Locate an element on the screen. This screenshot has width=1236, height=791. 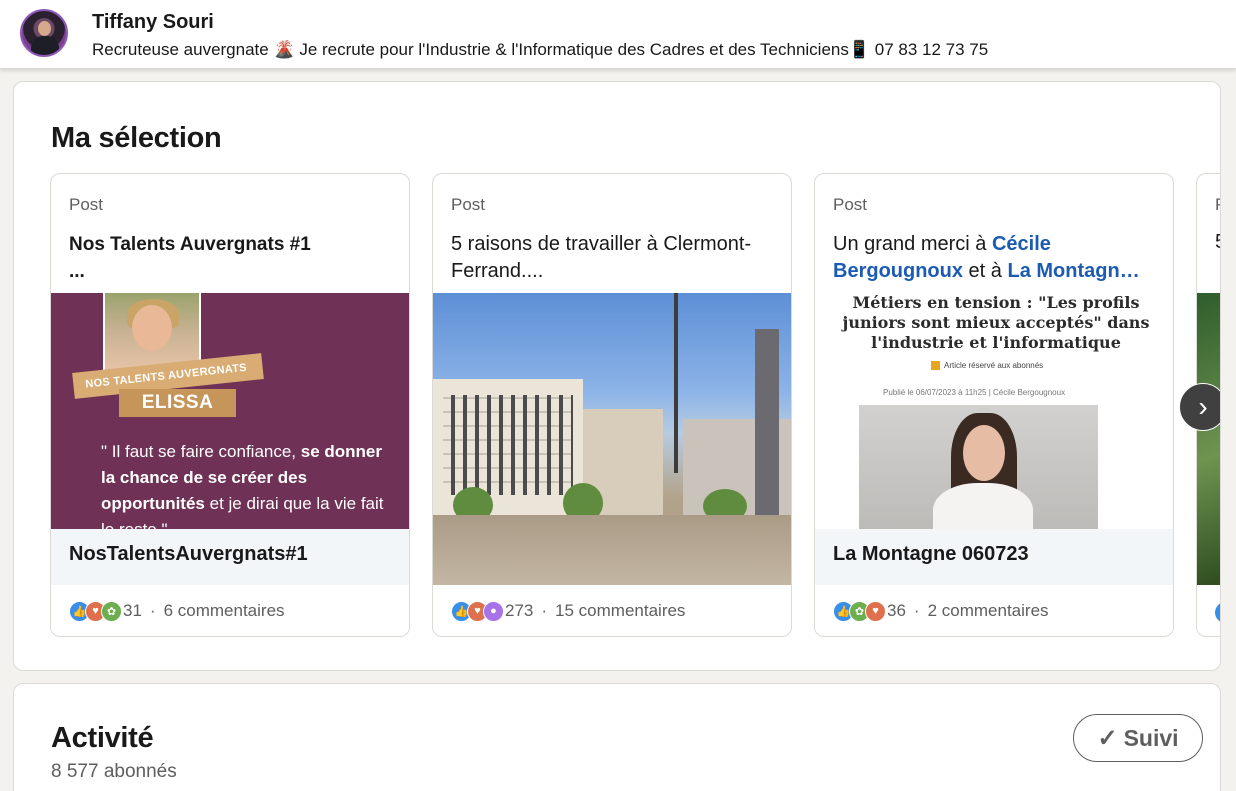
post-social-counts: 👍 ♥ ✿ 31 · 6 commentaires is located at coordinates (177, 611).